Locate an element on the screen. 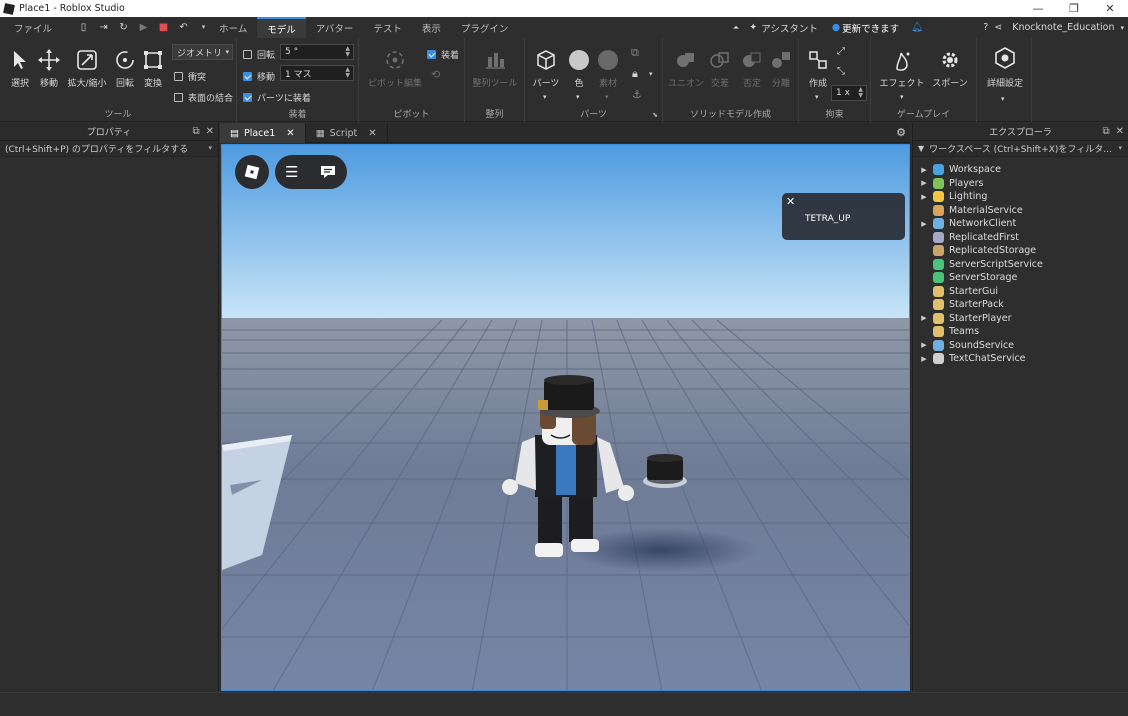  join-parts-checkbox: パーツに装着 is located at coordinates (277, 97).